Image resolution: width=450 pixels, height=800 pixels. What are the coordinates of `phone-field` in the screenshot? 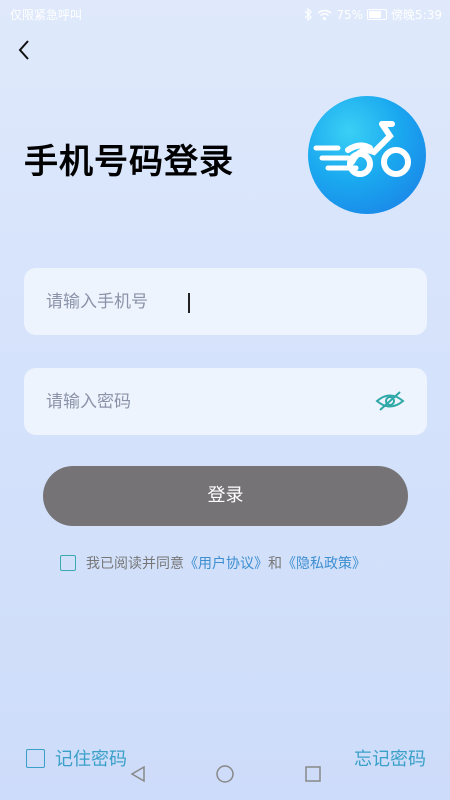 It's located at (225, 301).